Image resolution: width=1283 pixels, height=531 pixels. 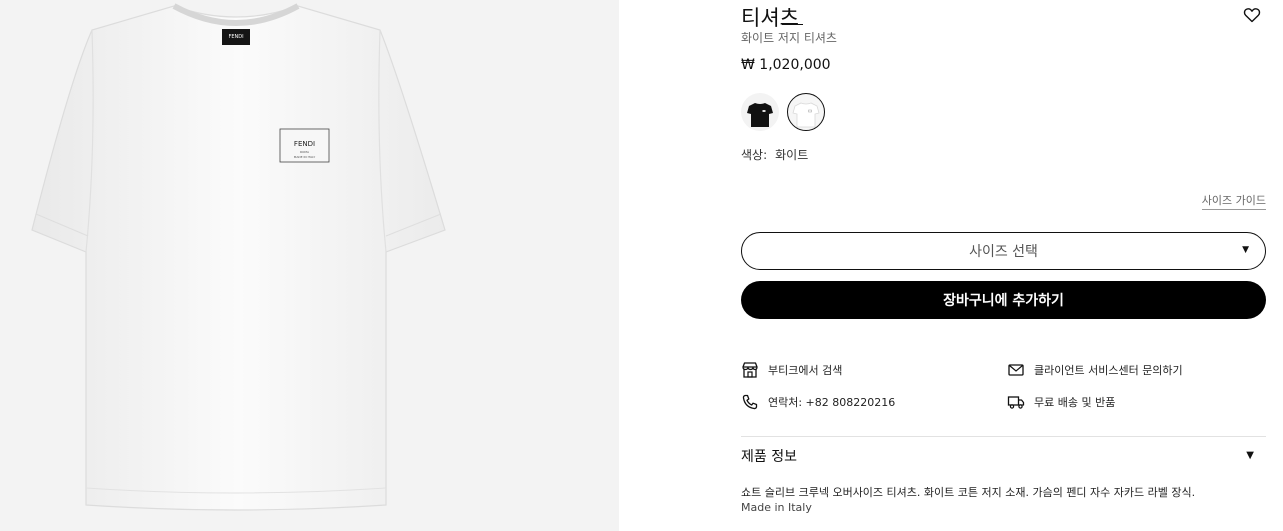 I want to click on product-price: ₩ 1,020,000, so click(x=786, y=65).